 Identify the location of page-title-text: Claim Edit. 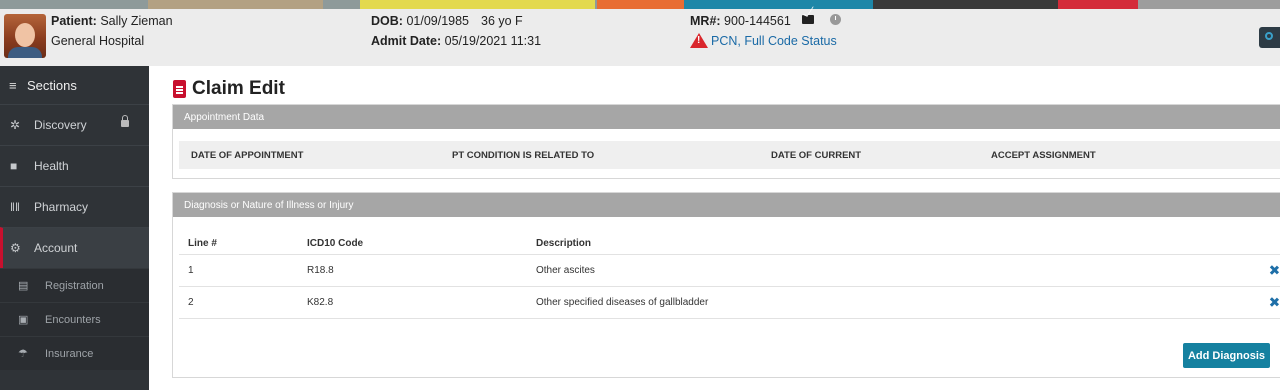
(238, 88).